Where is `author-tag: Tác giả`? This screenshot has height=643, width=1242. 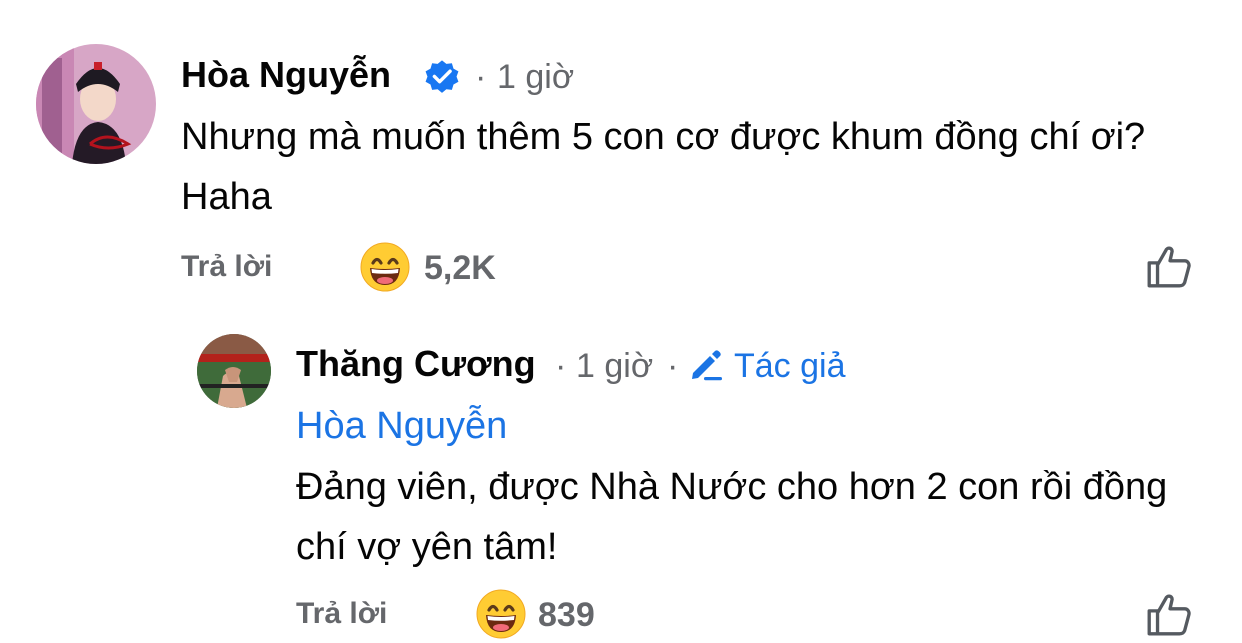
author-tag: Tác giả is located at coordinates (790, 366).